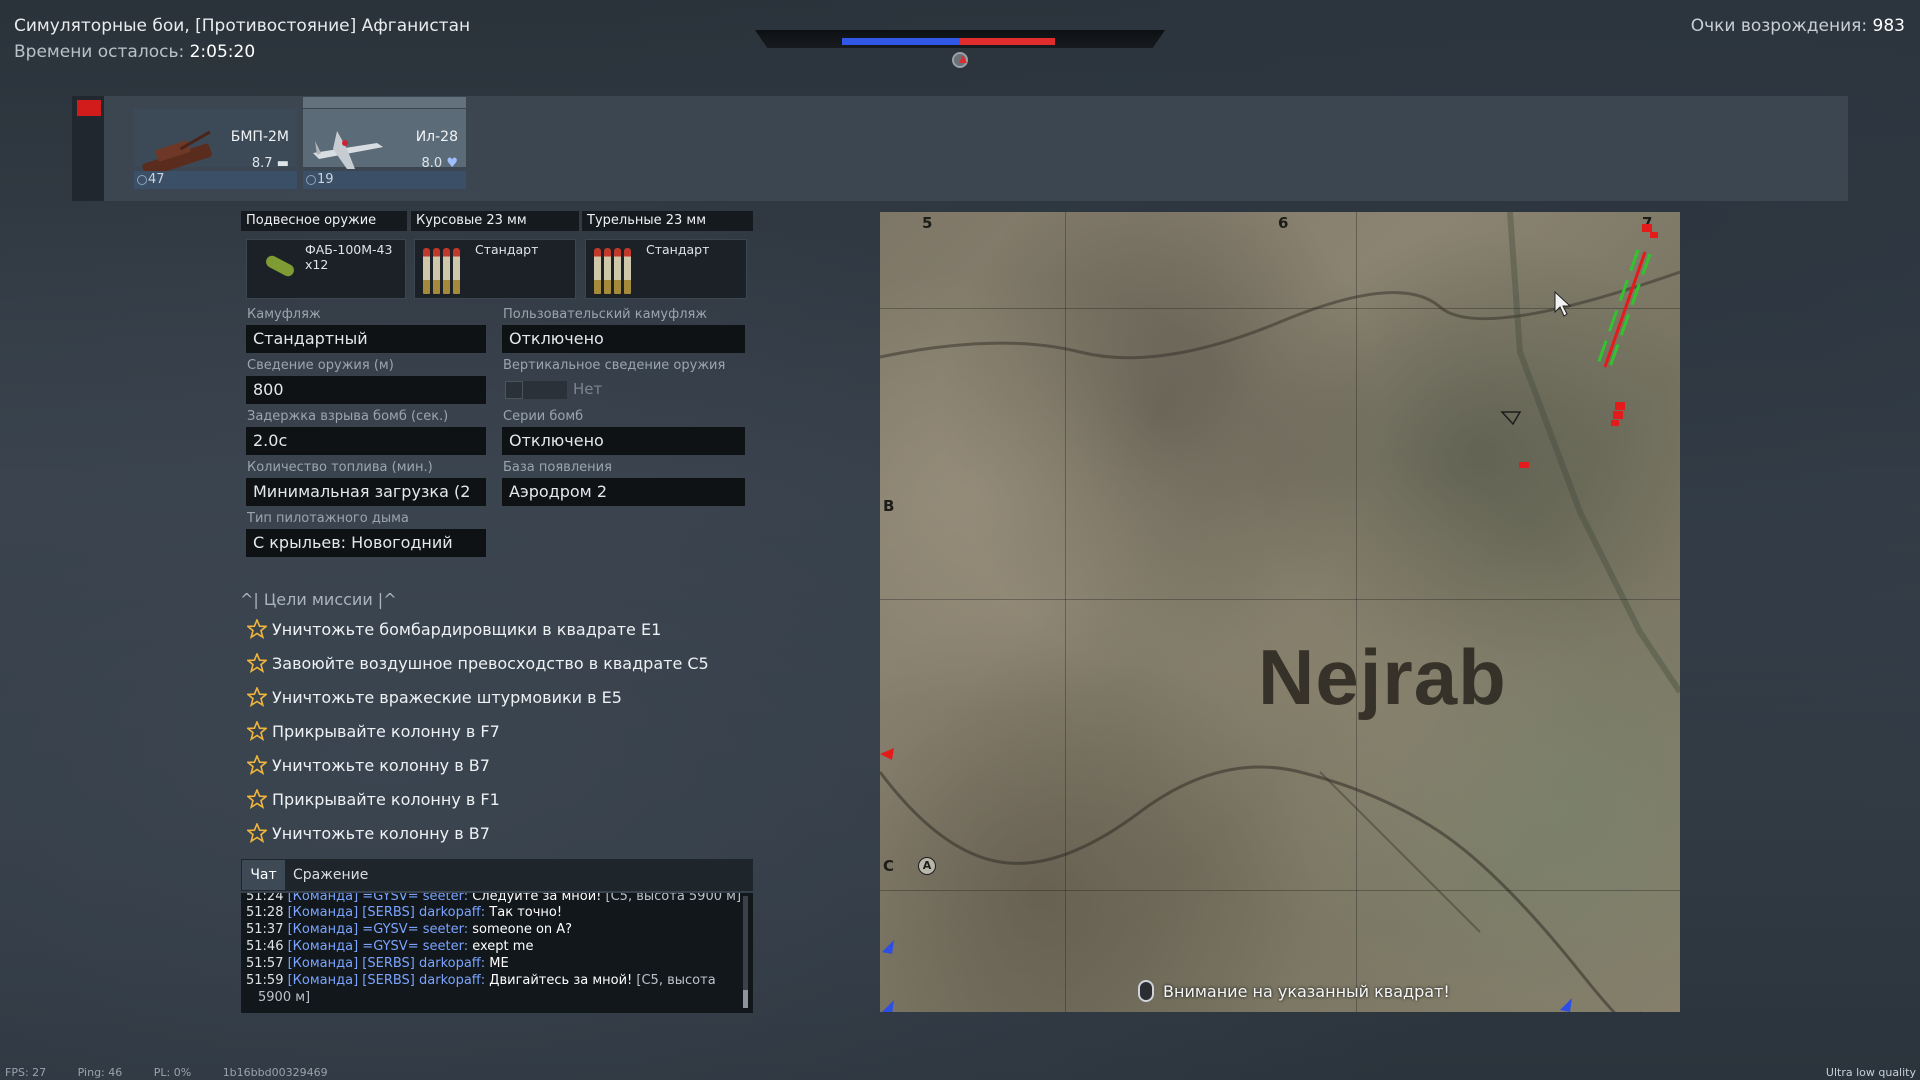 The image size is (1920, 1080). What do you see at coordinates (588, 389) in the screenshot?
I see `vertical-convergence-value: Нет` at bounding box center [588, 389].